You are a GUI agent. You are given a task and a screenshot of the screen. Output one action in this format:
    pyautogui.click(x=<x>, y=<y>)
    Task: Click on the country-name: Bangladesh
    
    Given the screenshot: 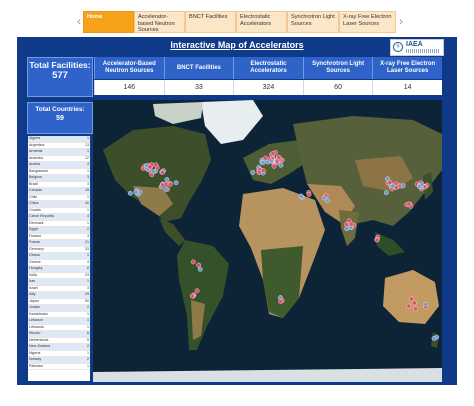 What is the action you would take?
    pyautogui.click(x=38, y=170)
    